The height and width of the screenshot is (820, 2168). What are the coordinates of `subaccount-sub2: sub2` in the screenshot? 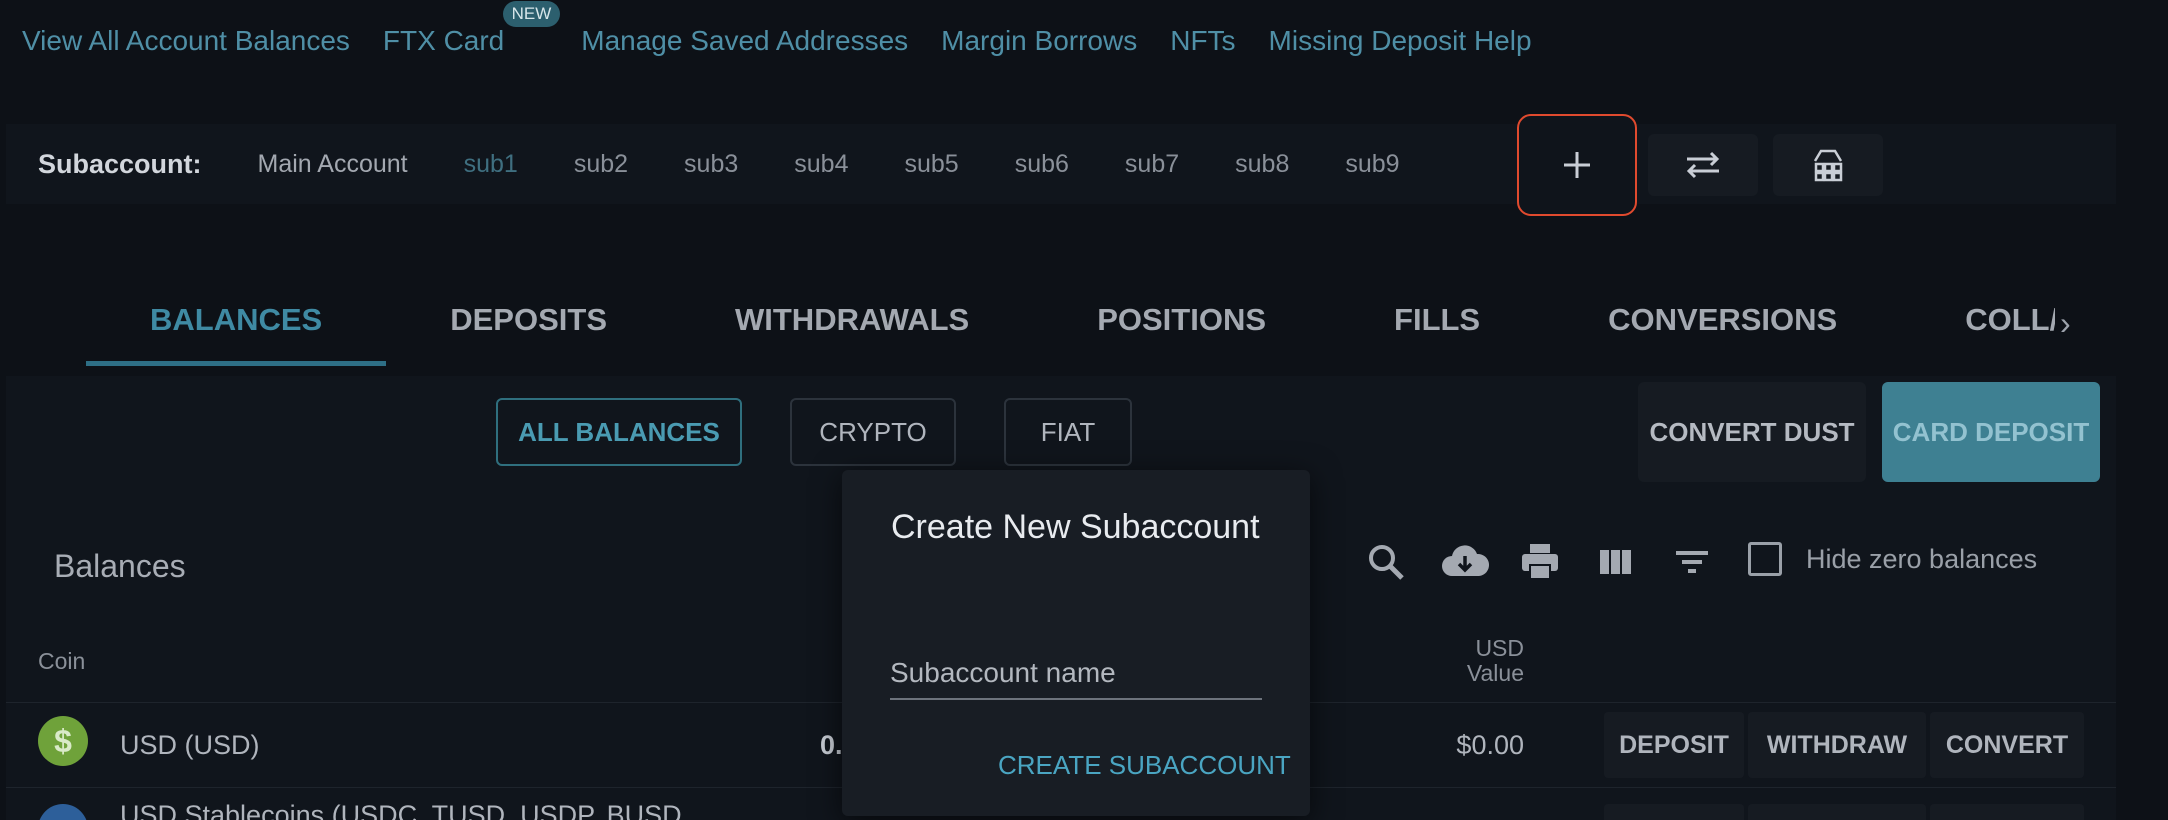 It's located at (601, 164).